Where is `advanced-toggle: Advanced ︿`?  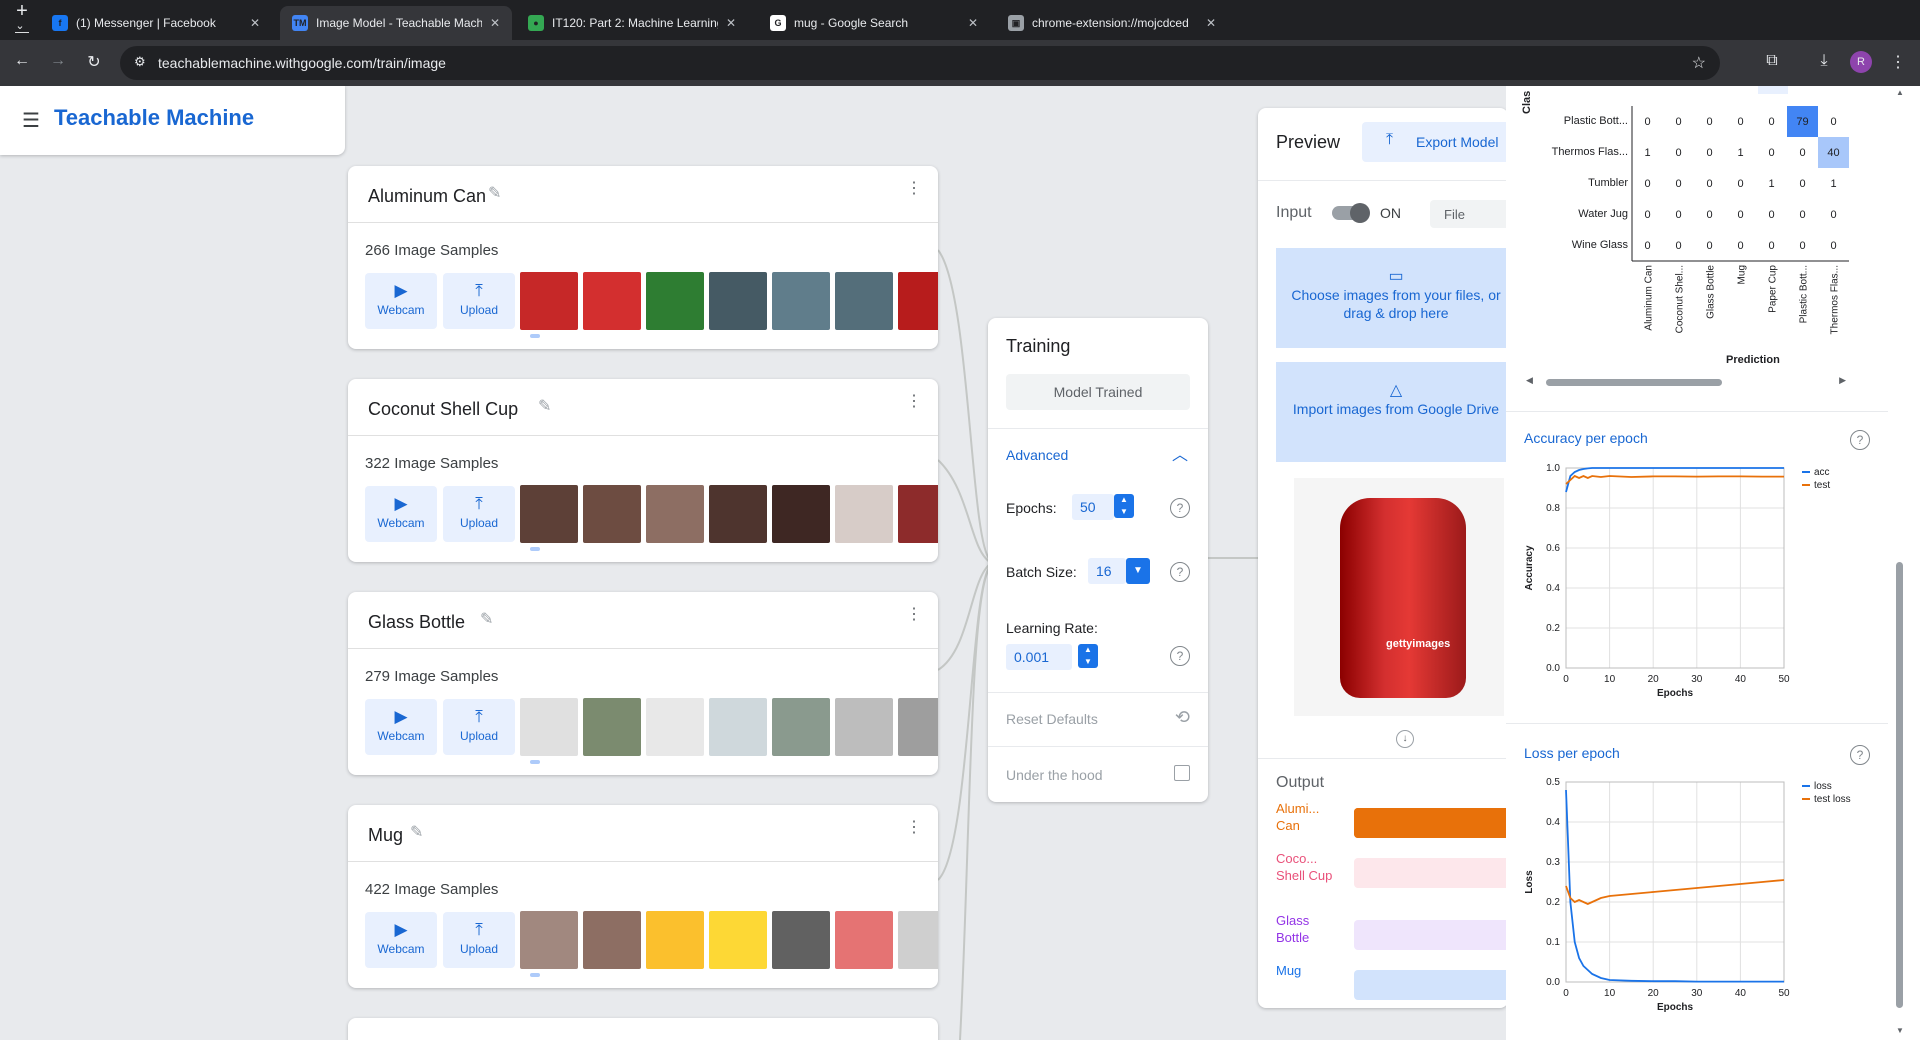
advanced-toggle: Advanced ︿ is located at coordinates (1098, 453).